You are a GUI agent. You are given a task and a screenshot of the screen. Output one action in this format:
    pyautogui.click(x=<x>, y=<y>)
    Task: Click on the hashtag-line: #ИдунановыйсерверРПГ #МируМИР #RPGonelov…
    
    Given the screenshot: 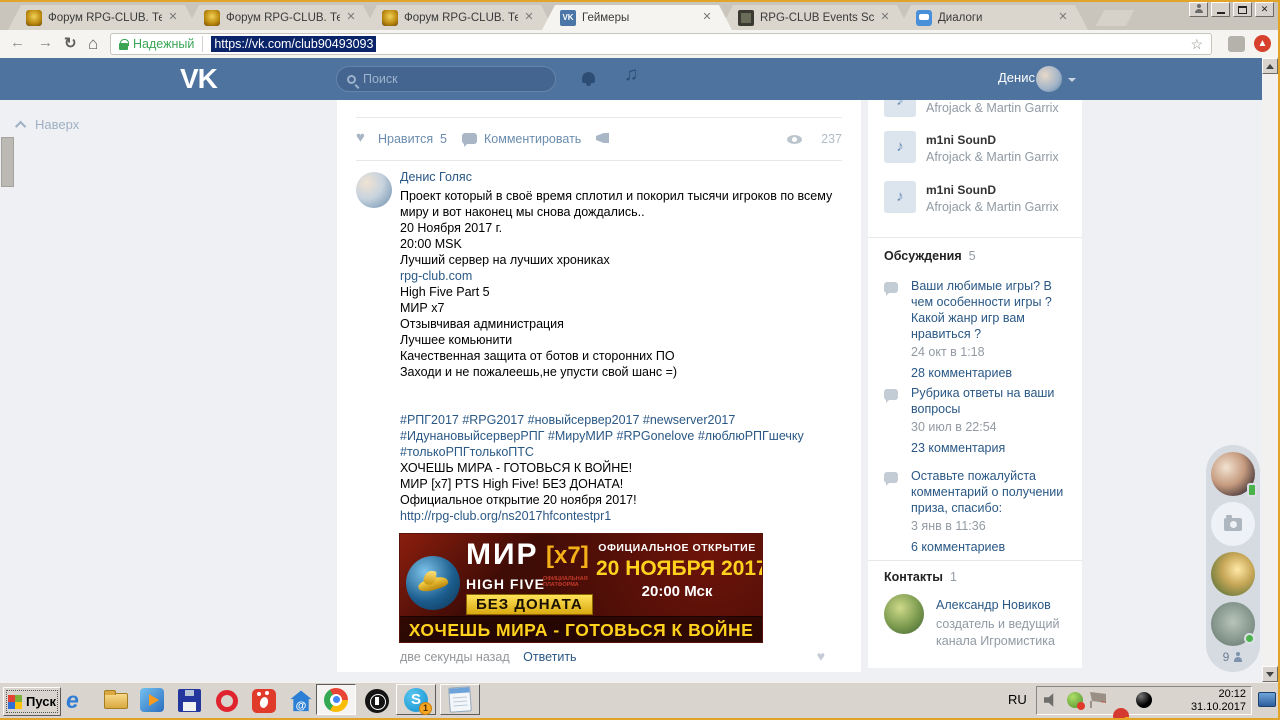 What is the action you would take?
    pyautogui.click(x=624, y=436)
    